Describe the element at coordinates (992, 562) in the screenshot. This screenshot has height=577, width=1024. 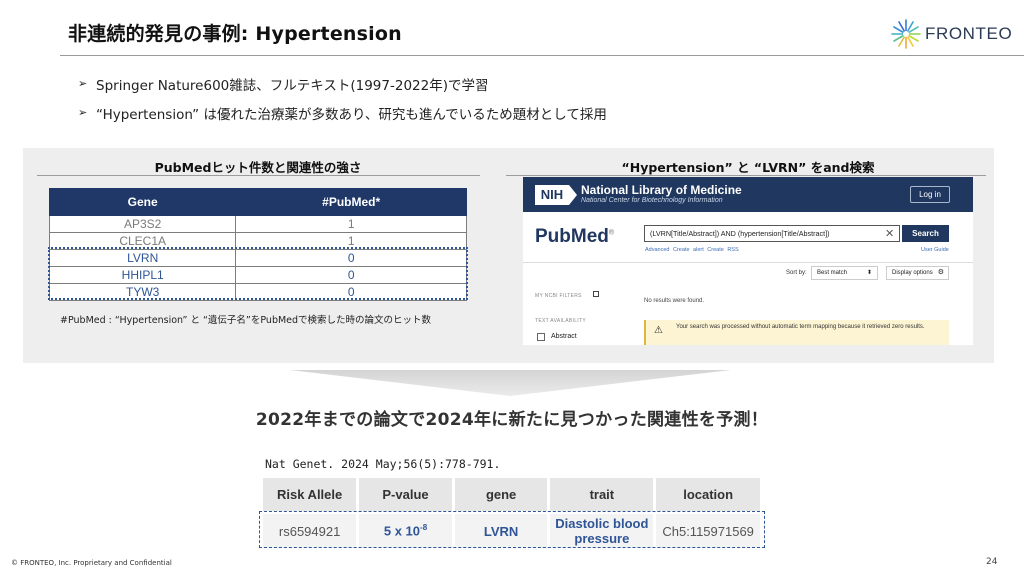
I see `page-number: 24` at that location.